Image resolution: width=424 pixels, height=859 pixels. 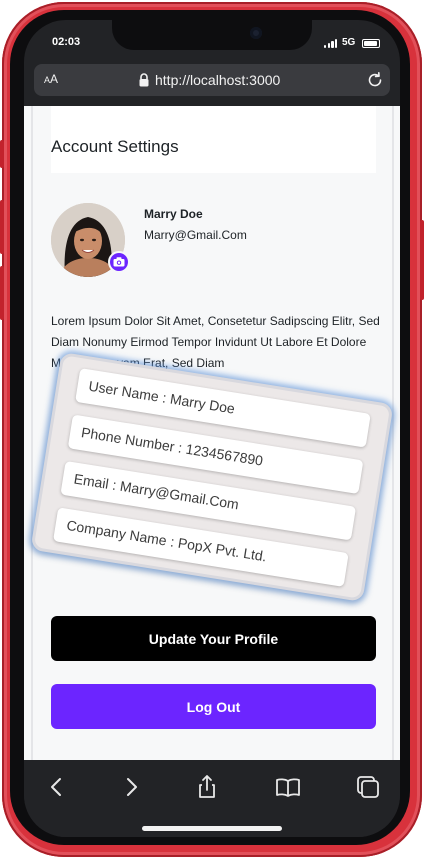 What do you see at coordinates (115, 146) in the screenshot?
I see `page-title: Account Settings` at bounding box center [115, 146].